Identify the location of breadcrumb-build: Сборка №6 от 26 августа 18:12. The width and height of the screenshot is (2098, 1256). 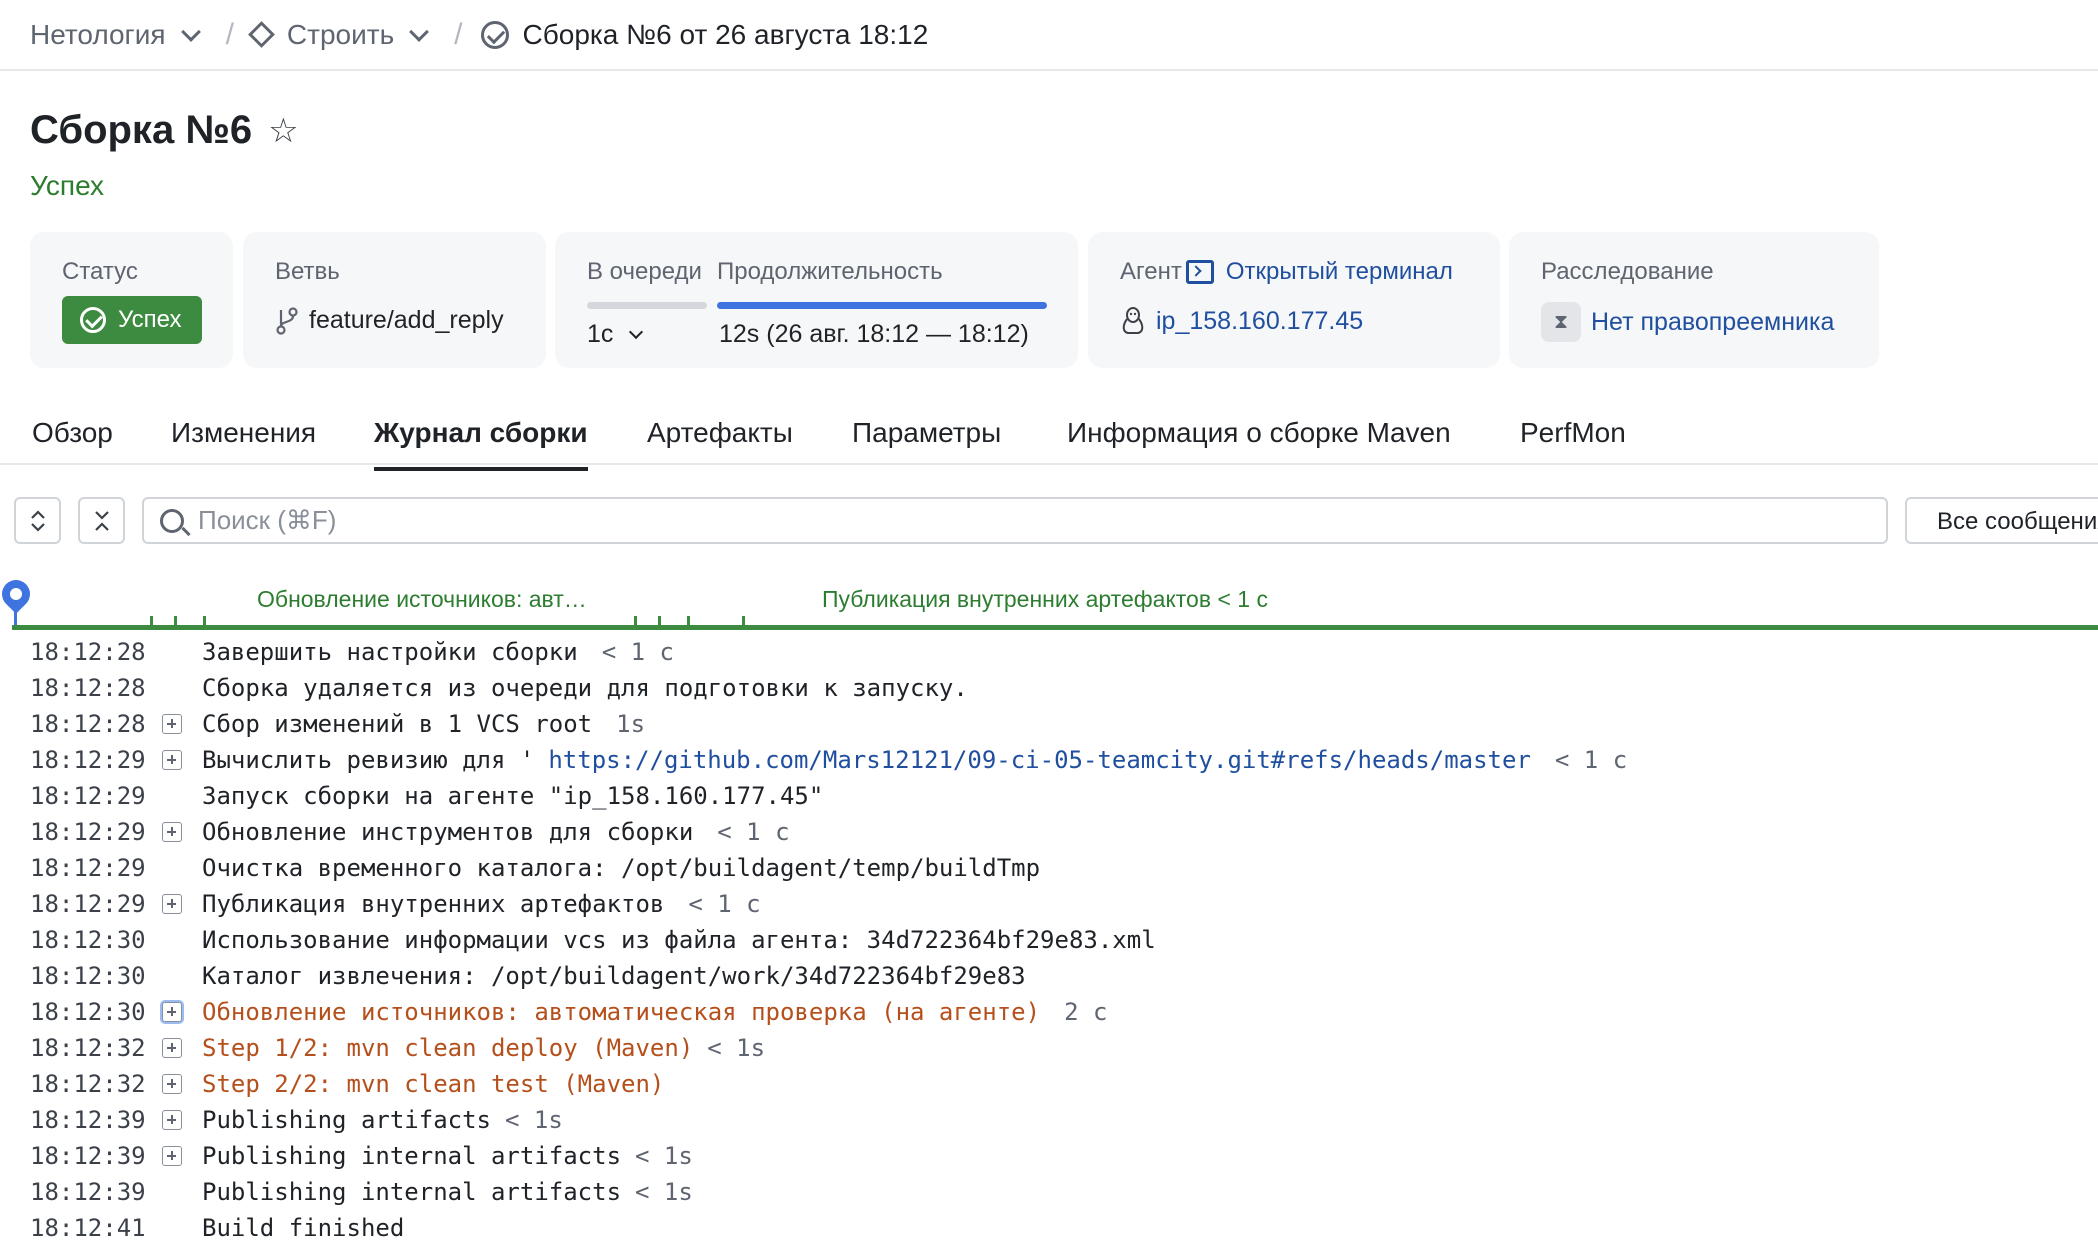
(704, 35).